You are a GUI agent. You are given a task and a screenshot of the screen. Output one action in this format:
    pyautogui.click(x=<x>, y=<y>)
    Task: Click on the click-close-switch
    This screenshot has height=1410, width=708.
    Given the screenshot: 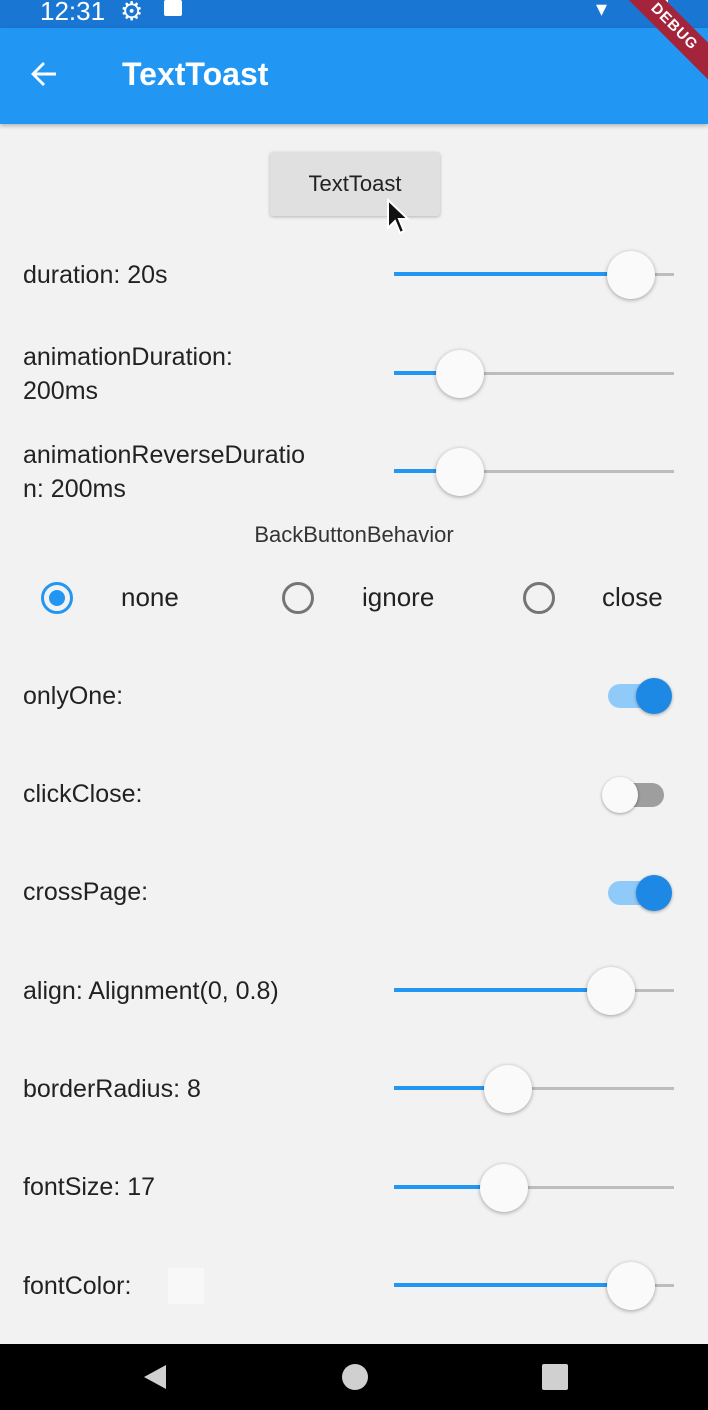 What is the action you would take?
    pyautogui.click(x=637, y=795)
    